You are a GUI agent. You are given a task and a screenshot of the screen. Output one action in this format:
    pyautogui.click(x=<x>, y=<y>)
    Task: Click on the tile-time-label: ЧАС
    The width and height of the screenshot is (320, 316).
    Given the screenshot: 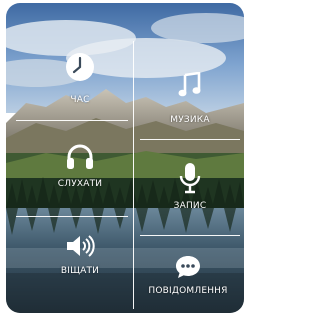 What is the action you would take?
    pyautogui.click(x=80, y=100)
    